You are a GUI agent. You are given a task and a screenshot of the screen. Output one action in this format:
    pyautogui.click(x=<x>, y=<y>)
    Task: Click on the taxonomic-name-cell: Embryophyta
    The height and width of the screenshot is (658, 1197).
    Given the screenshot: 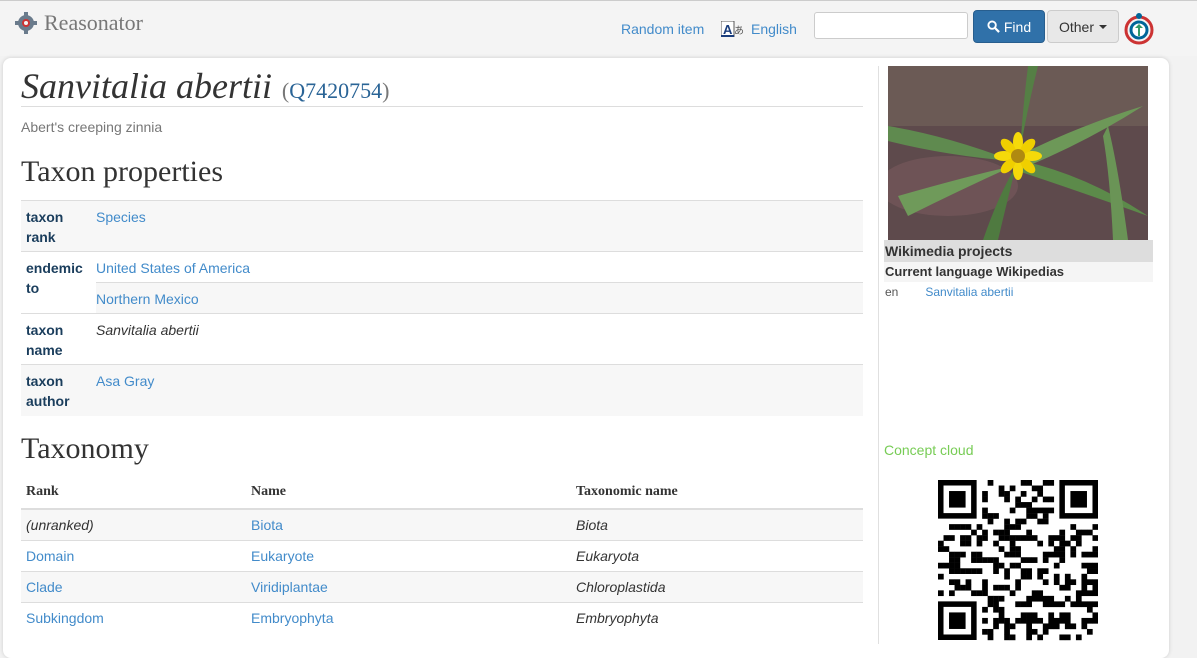 What is the action you would take?
    pyautogui.click(x=617, y=618)
    